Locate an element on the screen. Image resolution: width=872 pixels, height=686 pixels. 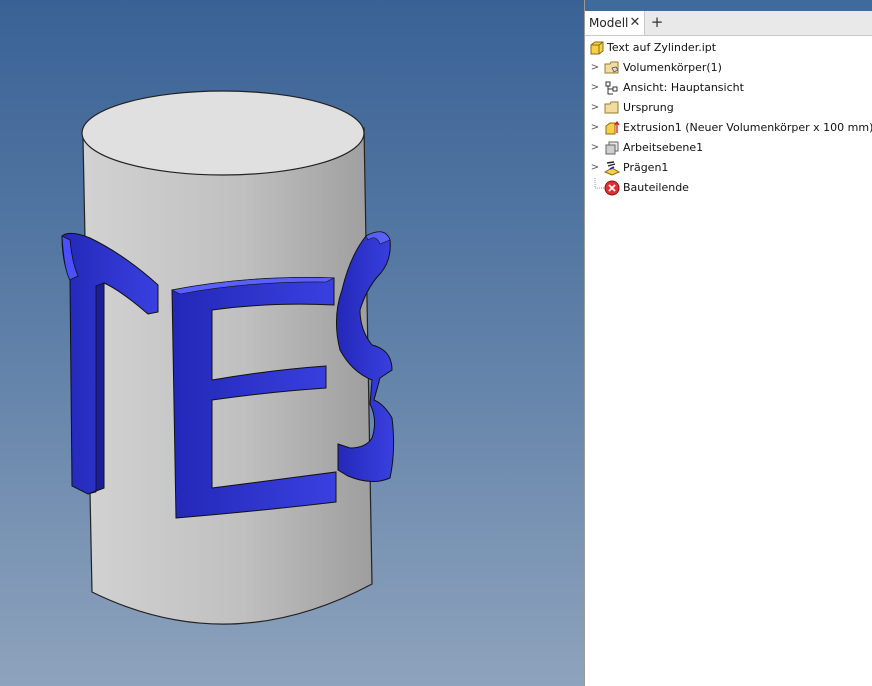
tree-item-label: Volumenkörper(1) is located at coordinates (672, 67).